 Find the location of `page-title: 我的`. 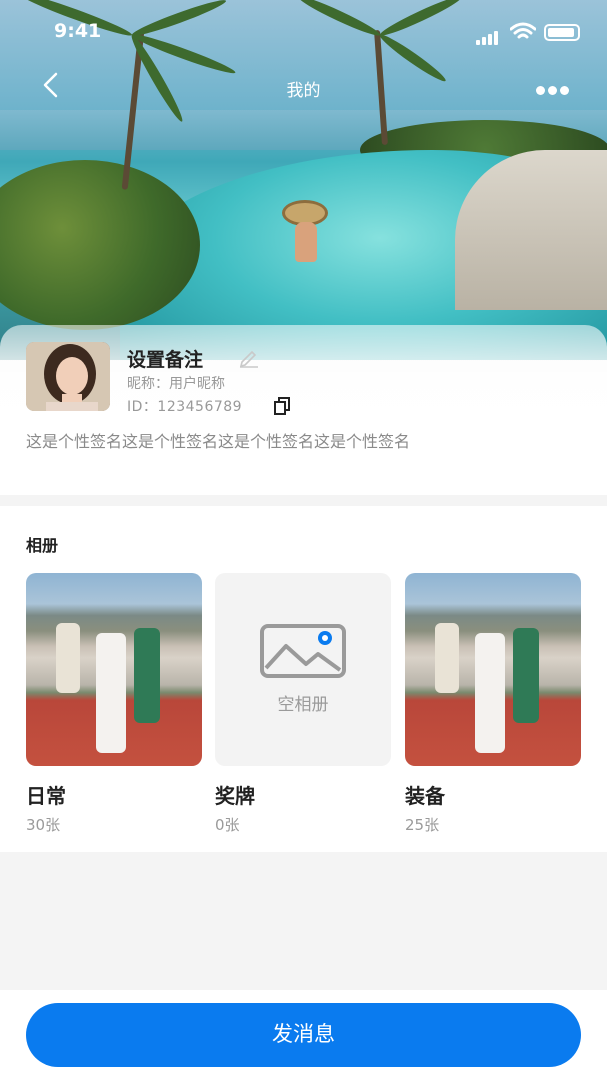

page-title: 我的 is located at coordinates (303, 91).